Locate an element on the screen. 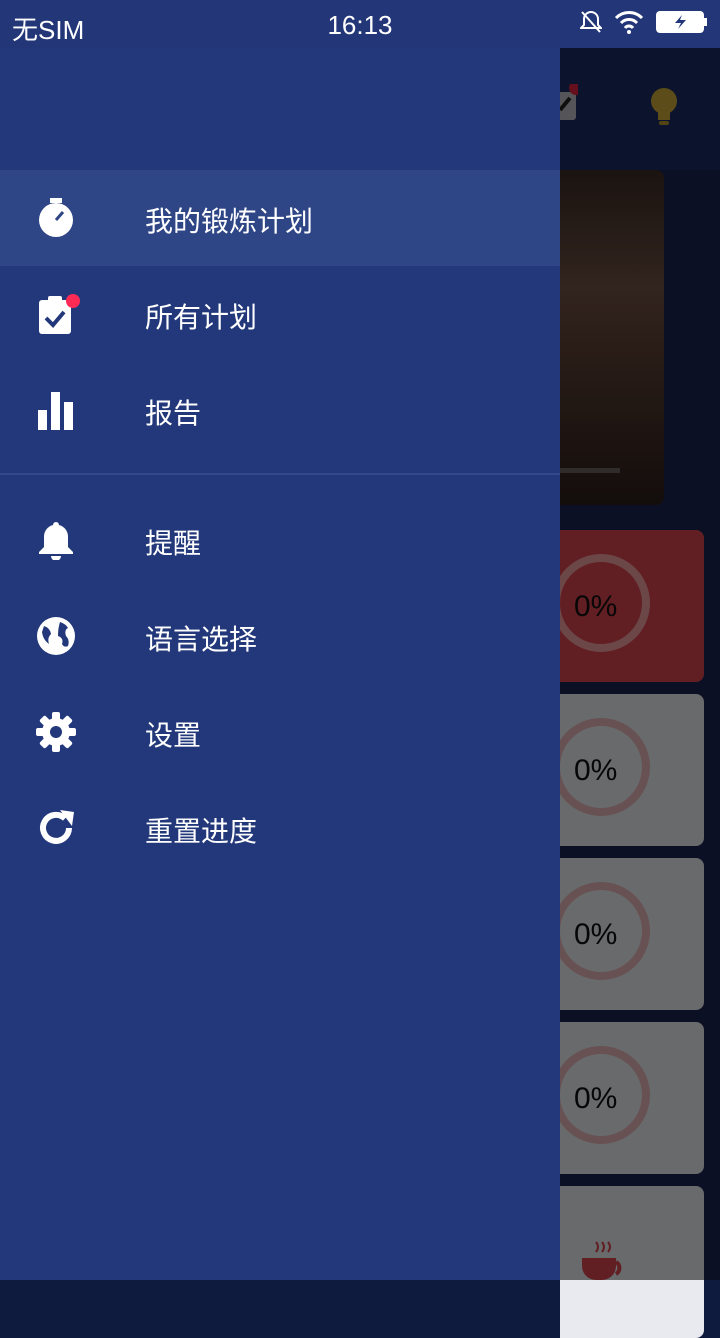  menu-item-settings: 设置 is located at coordinates (280, 732).